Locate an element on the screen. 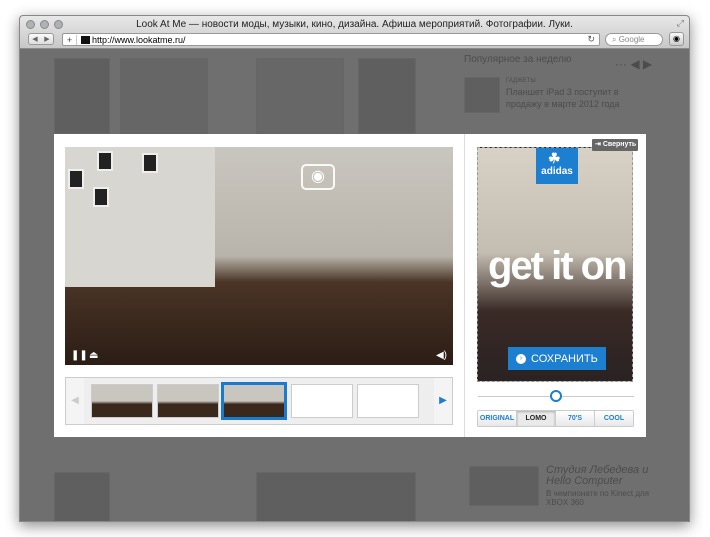  reload-icon: ↻ is located at coordinates (591, 39).